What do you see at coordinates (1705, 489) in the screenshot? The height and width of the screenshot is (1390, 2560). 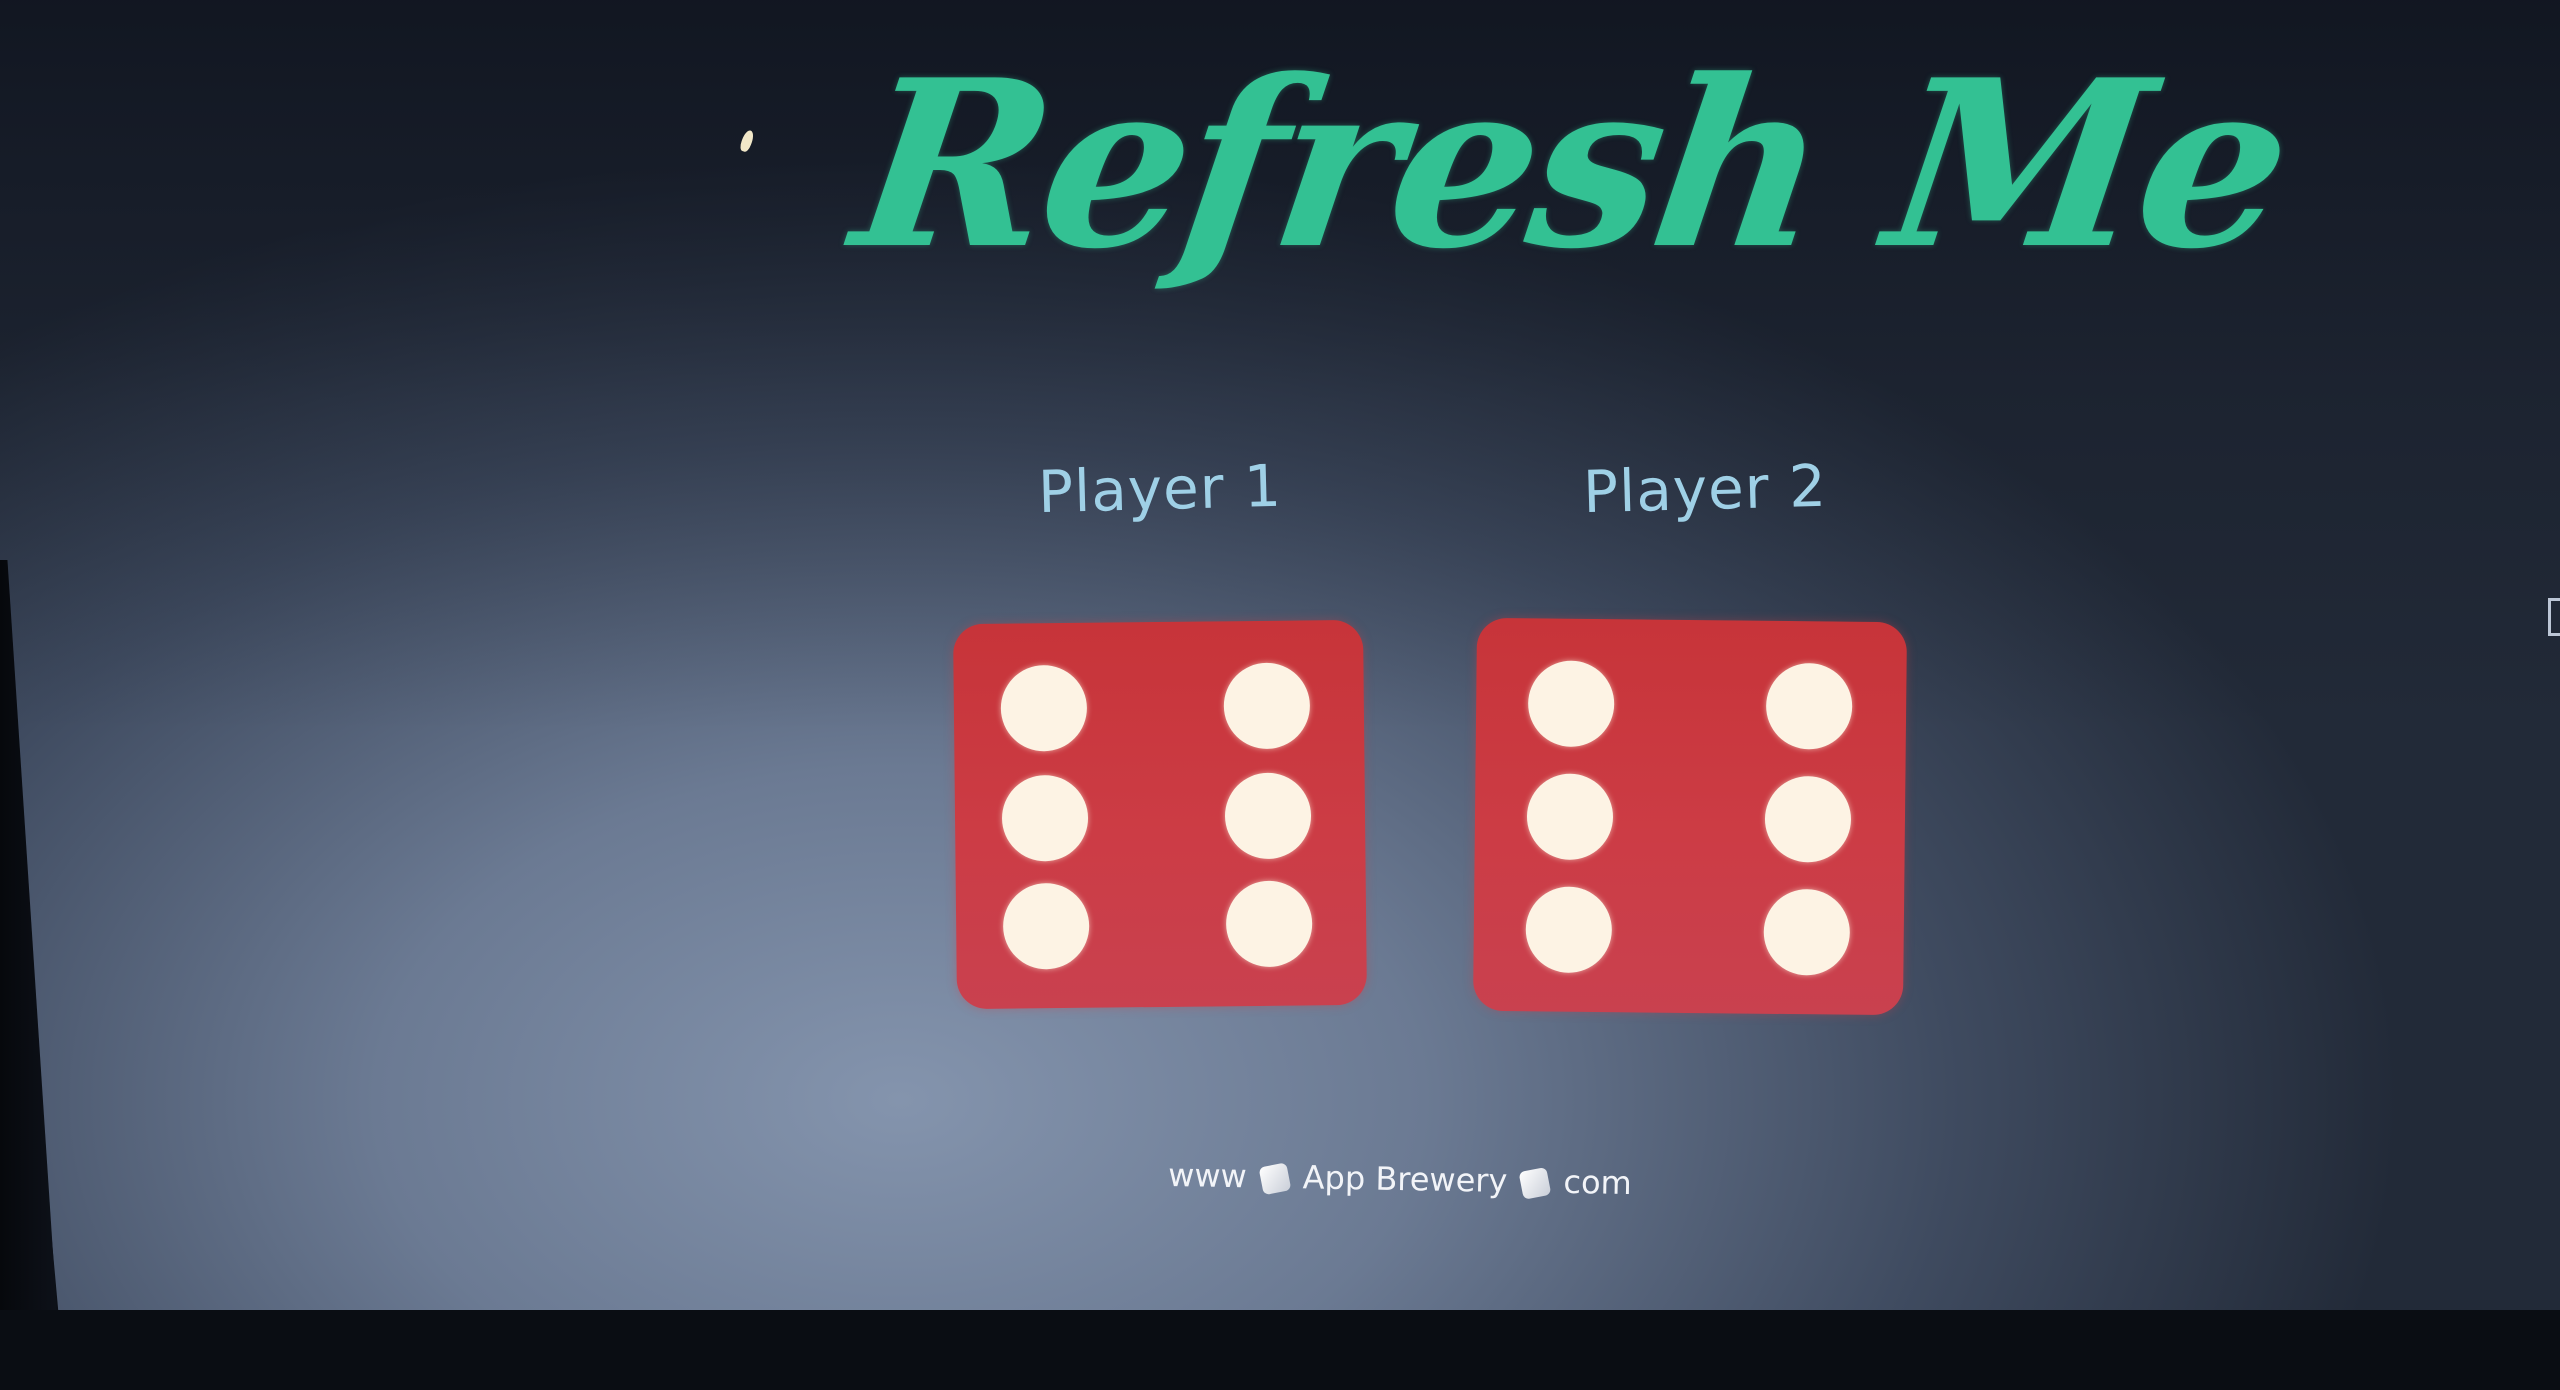 I see `player-2-label: Player 2` at bounding box center [1705, 489].